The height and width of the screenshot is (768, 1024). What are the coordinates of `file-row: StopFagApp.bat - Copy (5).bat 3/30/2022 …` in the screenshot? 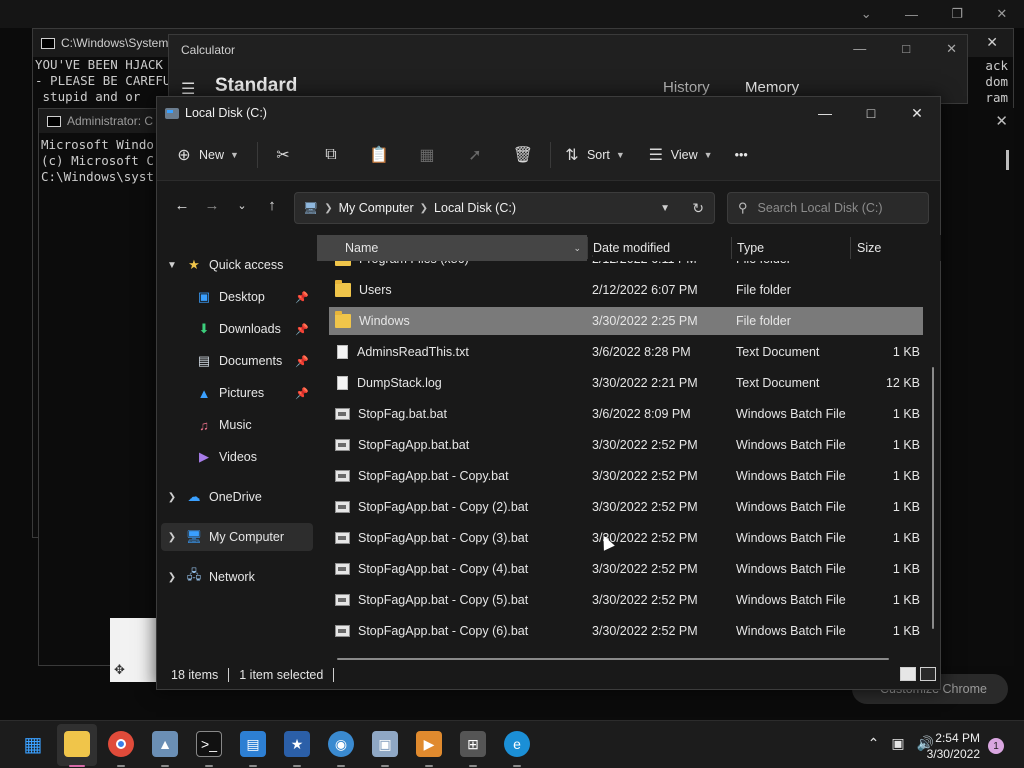 It's located at (626, 600).